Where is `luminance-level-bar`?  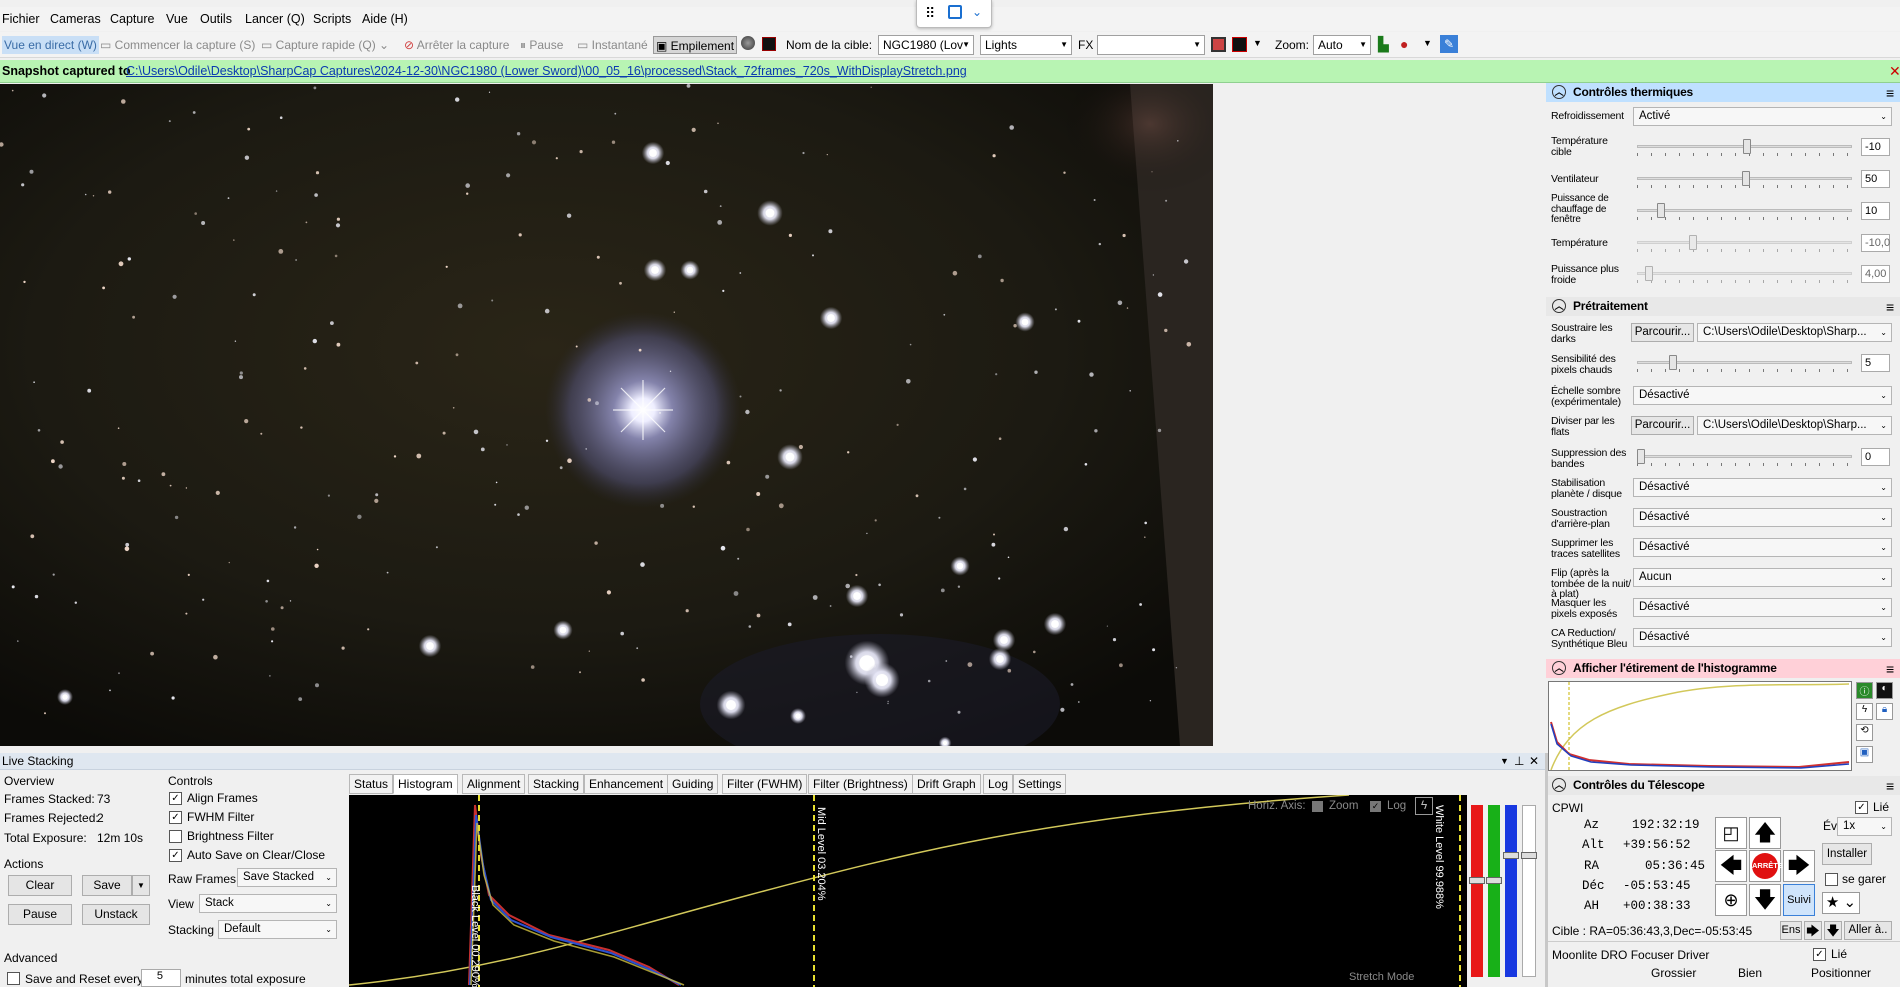 luminance-level-bar is located at coordinates (1529, 891).